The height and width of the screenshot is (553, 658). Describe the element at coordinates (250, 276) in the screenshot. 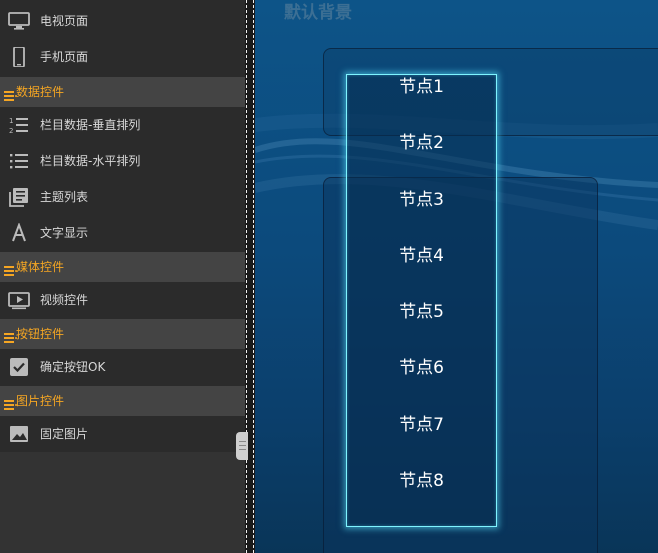

I see `panel-splitter` at that location.